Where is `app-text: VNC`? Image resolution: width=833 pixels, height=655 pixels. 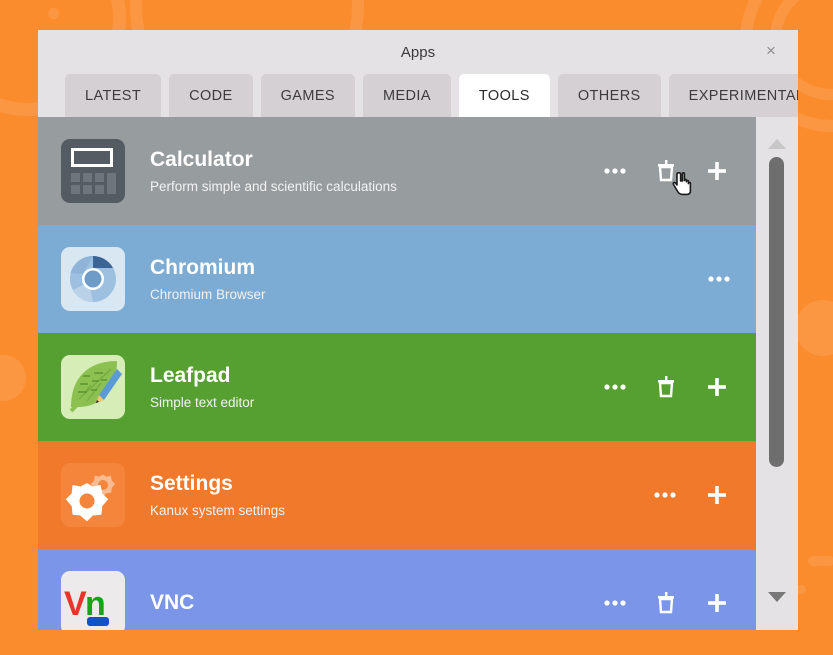 app-text: VNC is located at coordinates (374, 603).